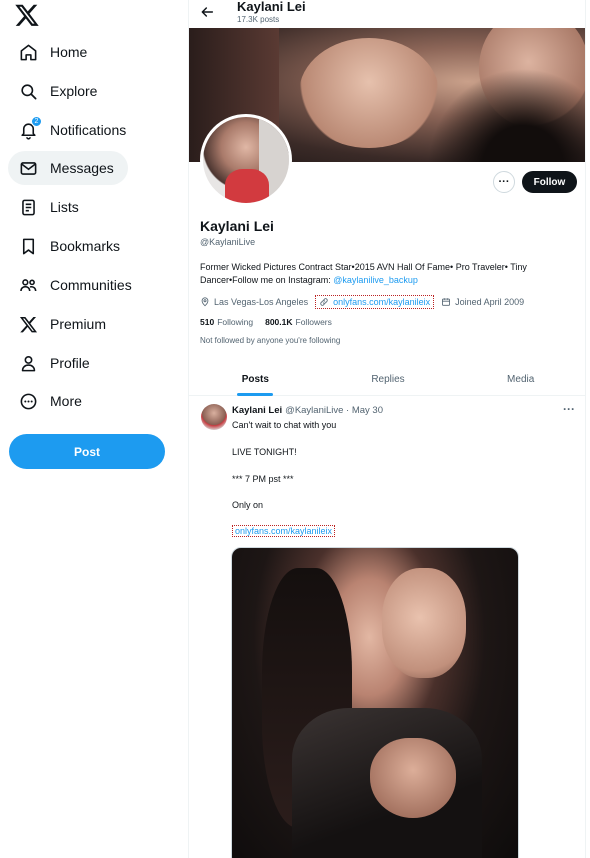 Image resolution: width=590 pixels, height=858 pixels. What do you see at coordinates (257, 410) in the screenshot?
I see `tweet-author-name: Kaylani Lei` at bounding box center [257, 410].